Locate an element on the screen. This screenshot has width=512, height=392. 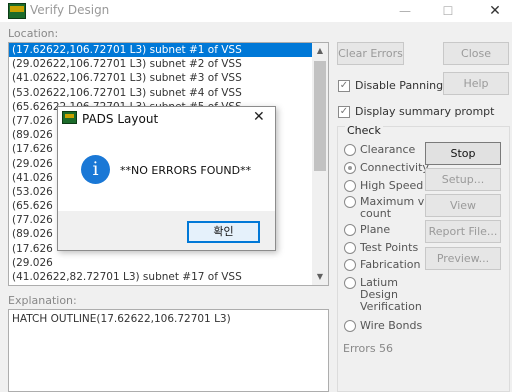
window-title: Verify Design is located at coordinates (70, 10).